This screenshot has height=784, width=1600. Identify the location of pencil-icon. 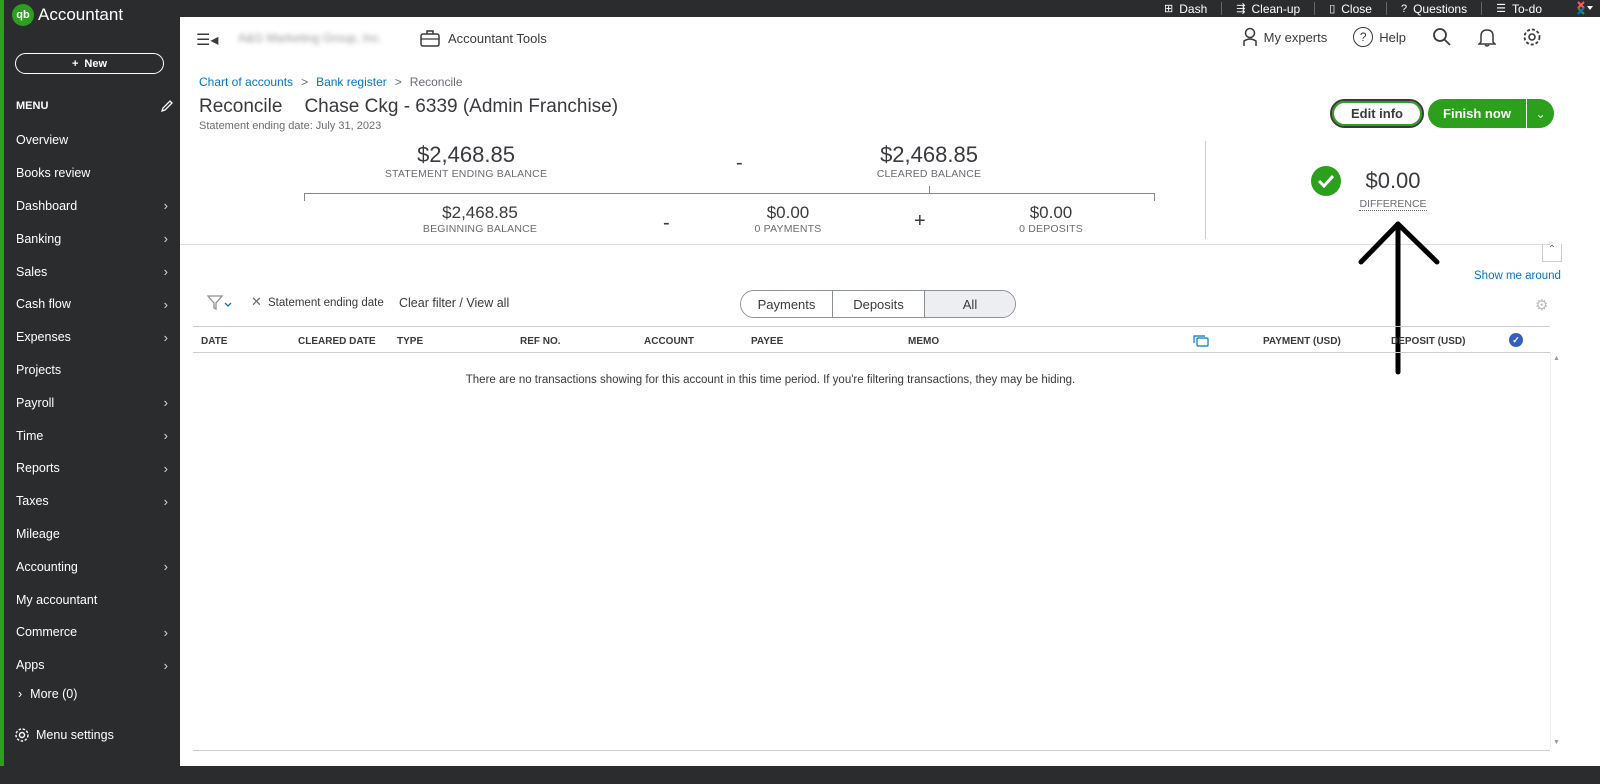
(167, 106).